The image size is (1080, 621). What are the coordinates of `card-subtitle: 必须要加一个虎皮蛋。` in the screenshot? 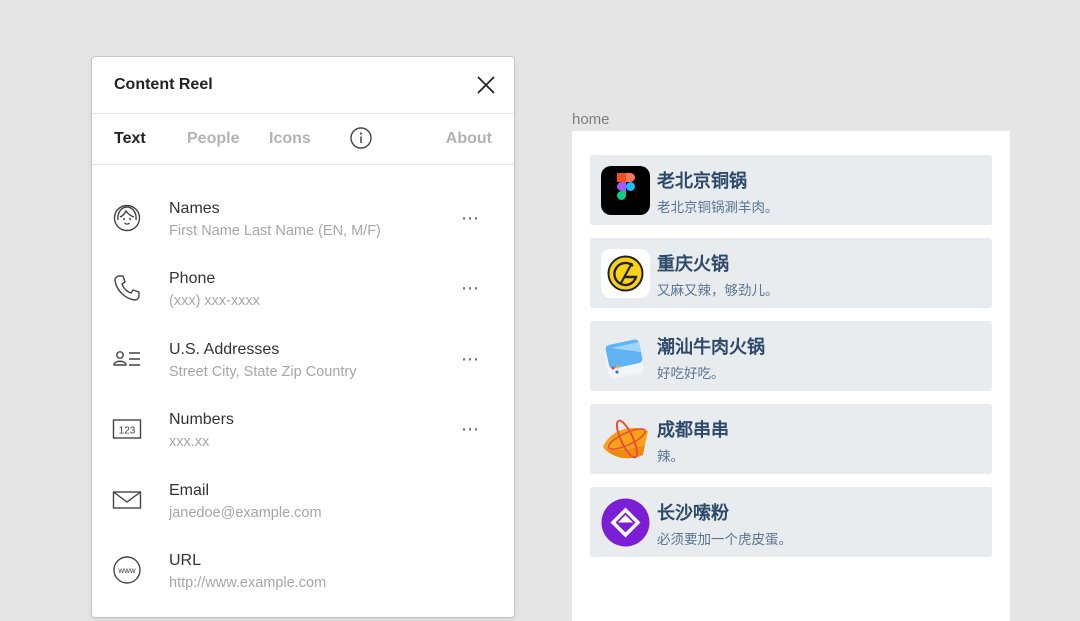 It's located at (724, 539).